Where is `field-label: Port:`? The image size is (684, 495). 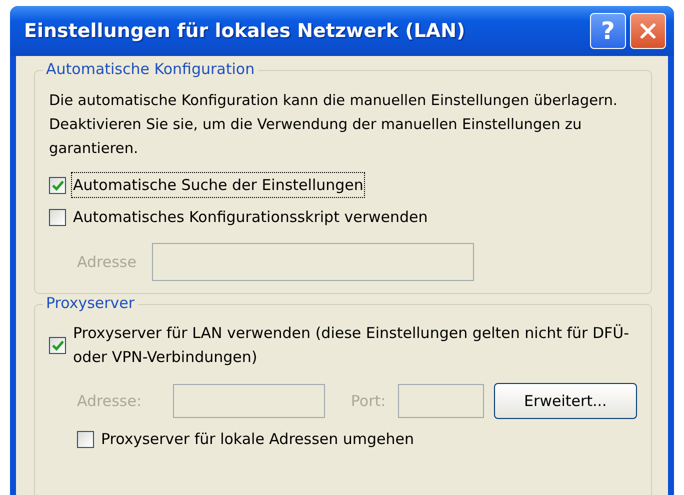
field-label: Port: is located at coordinates (368, 401).